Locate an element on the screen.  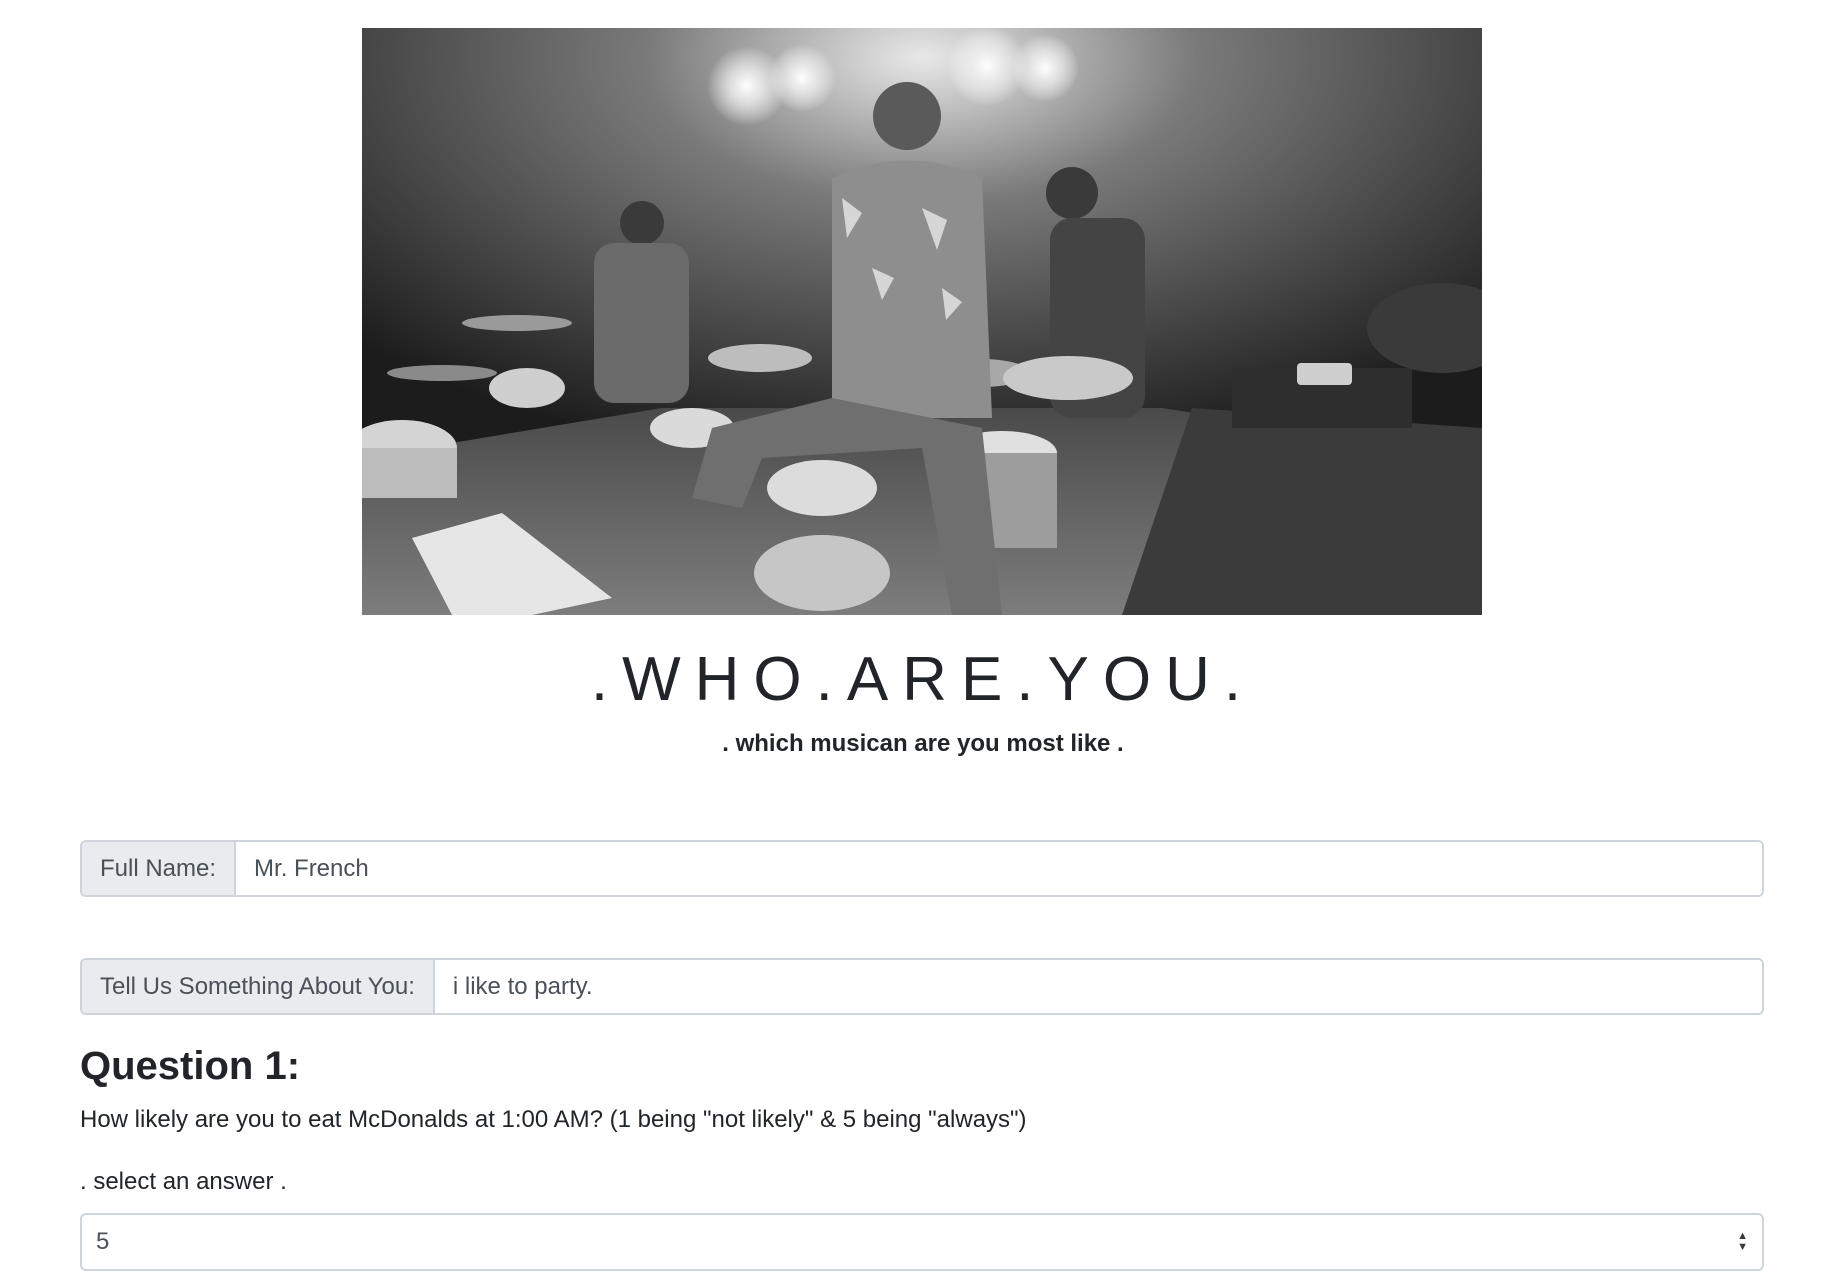
about-group: Tell Us Something About You: is located at coordinates (922, 986).